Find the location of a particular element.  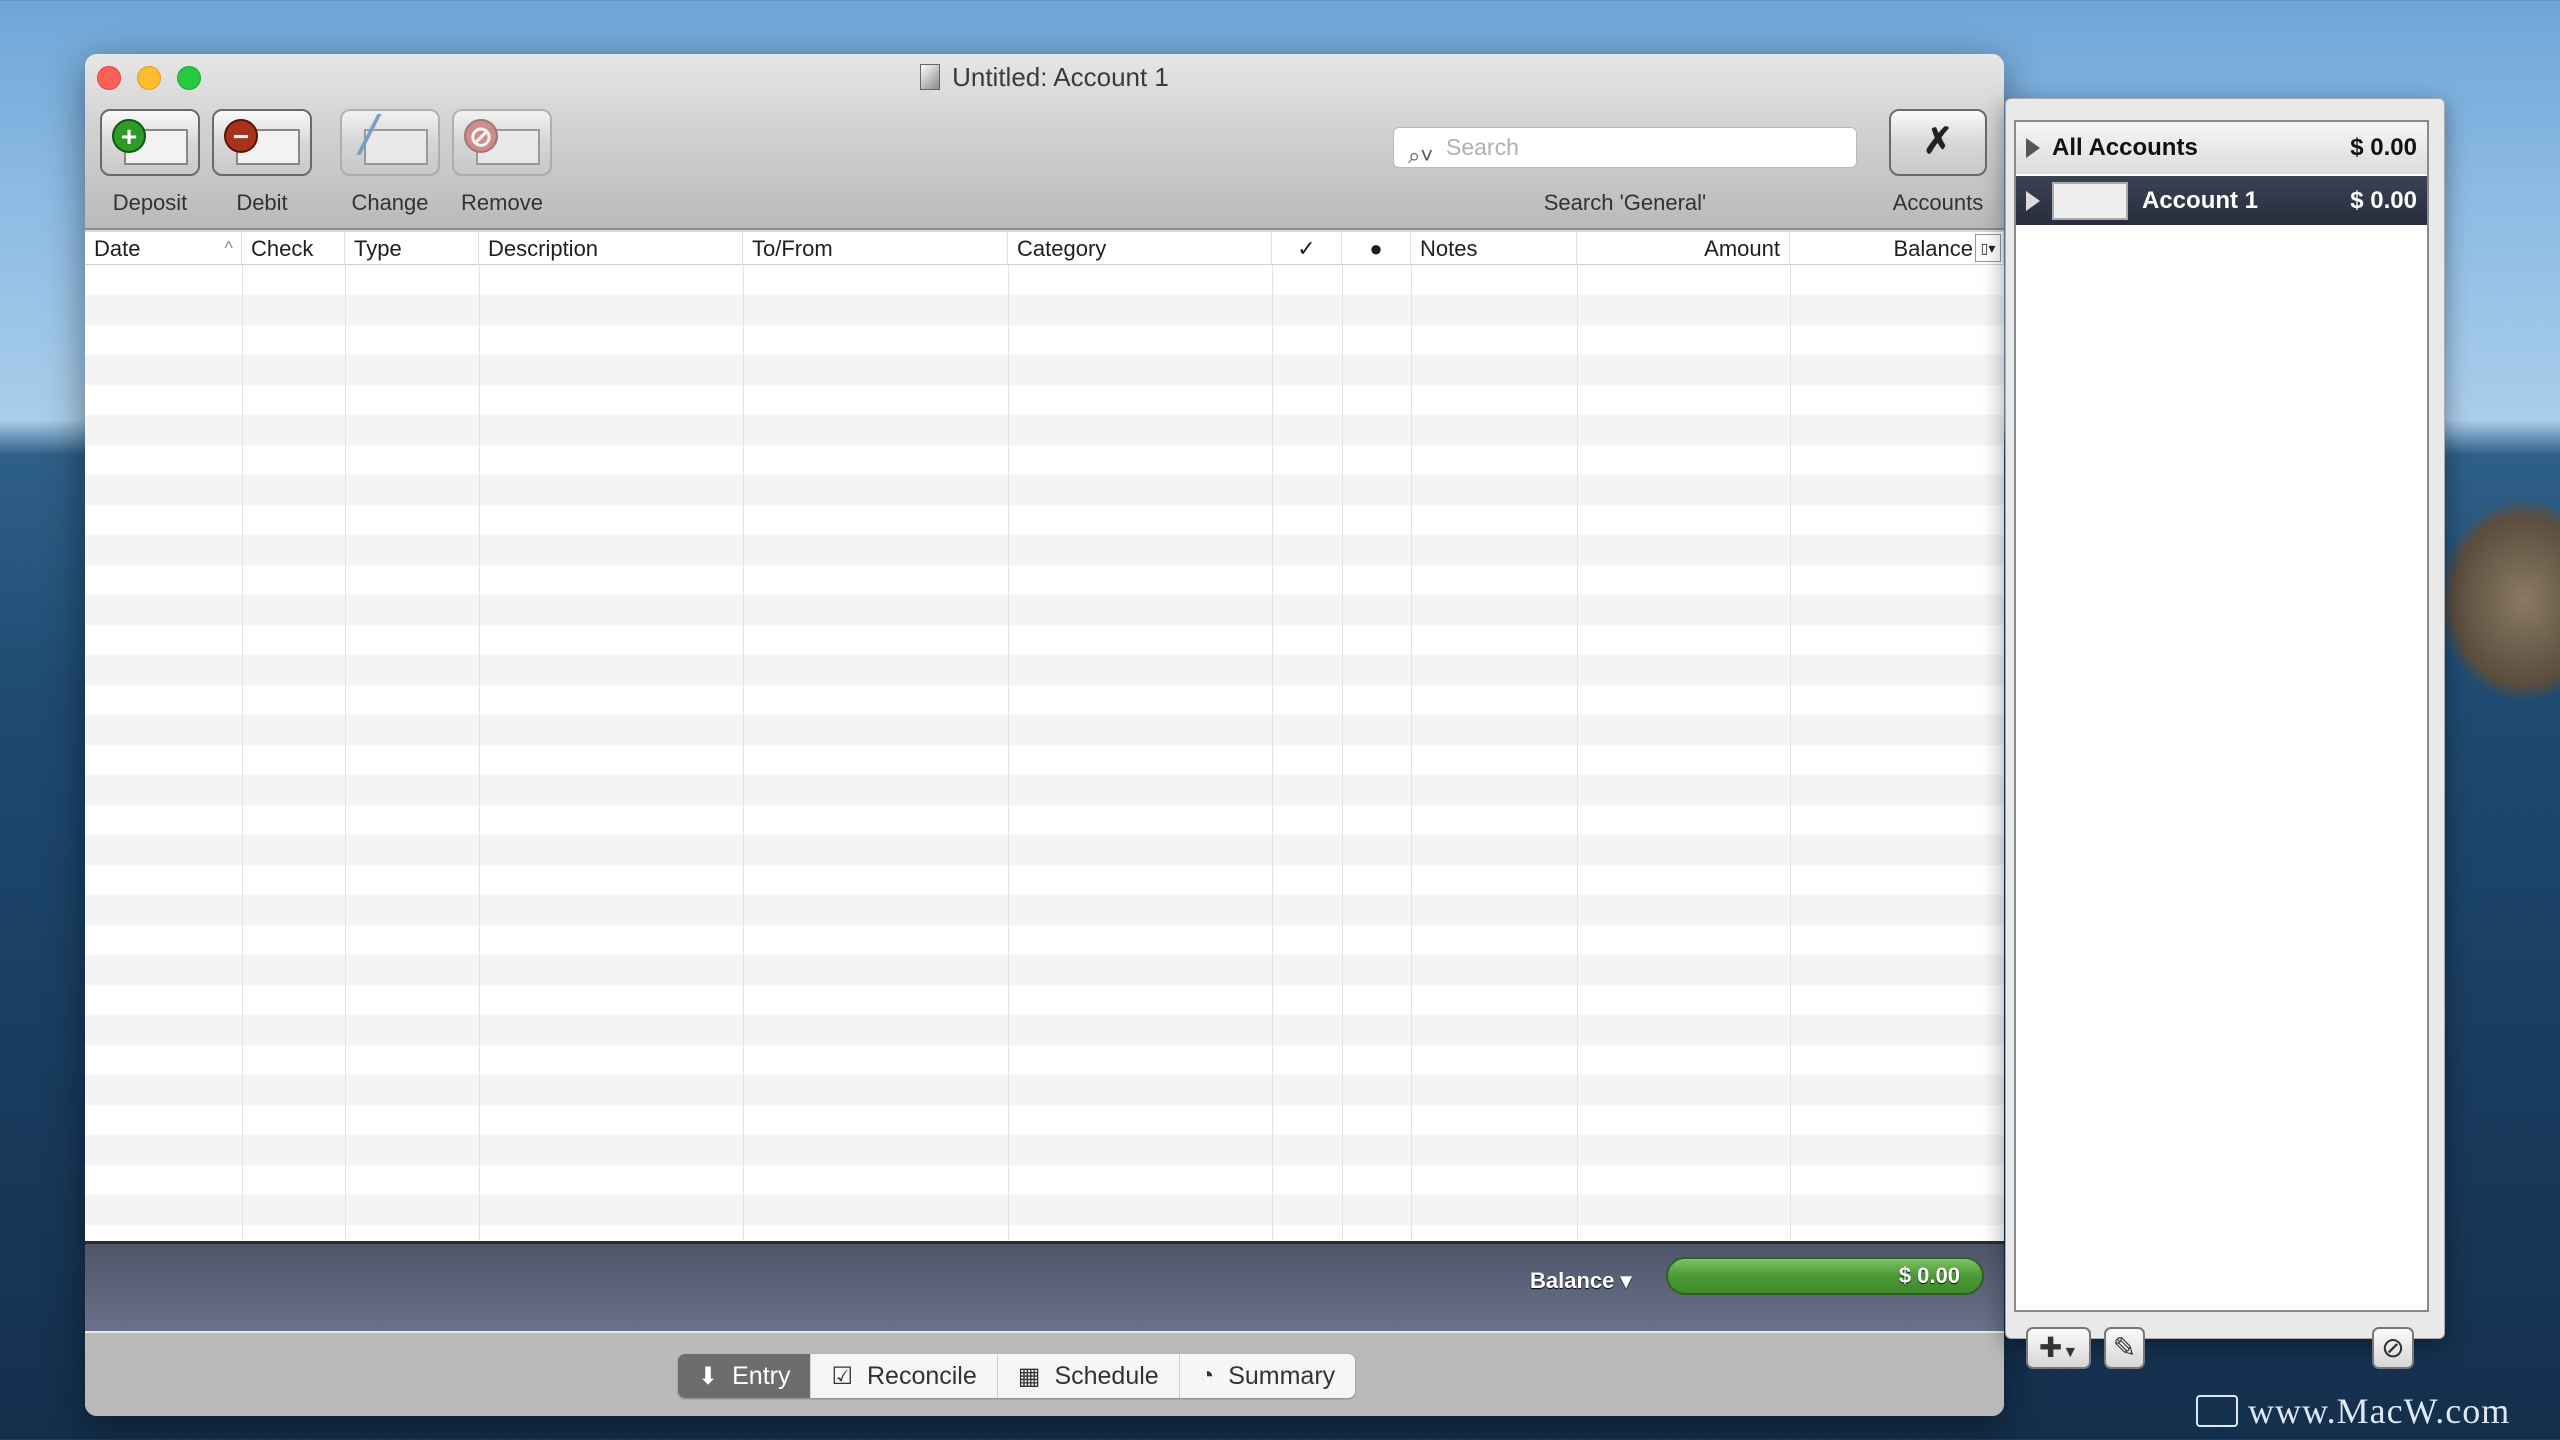

accounts-button: ✗ is located at coordinates (1938, 142).